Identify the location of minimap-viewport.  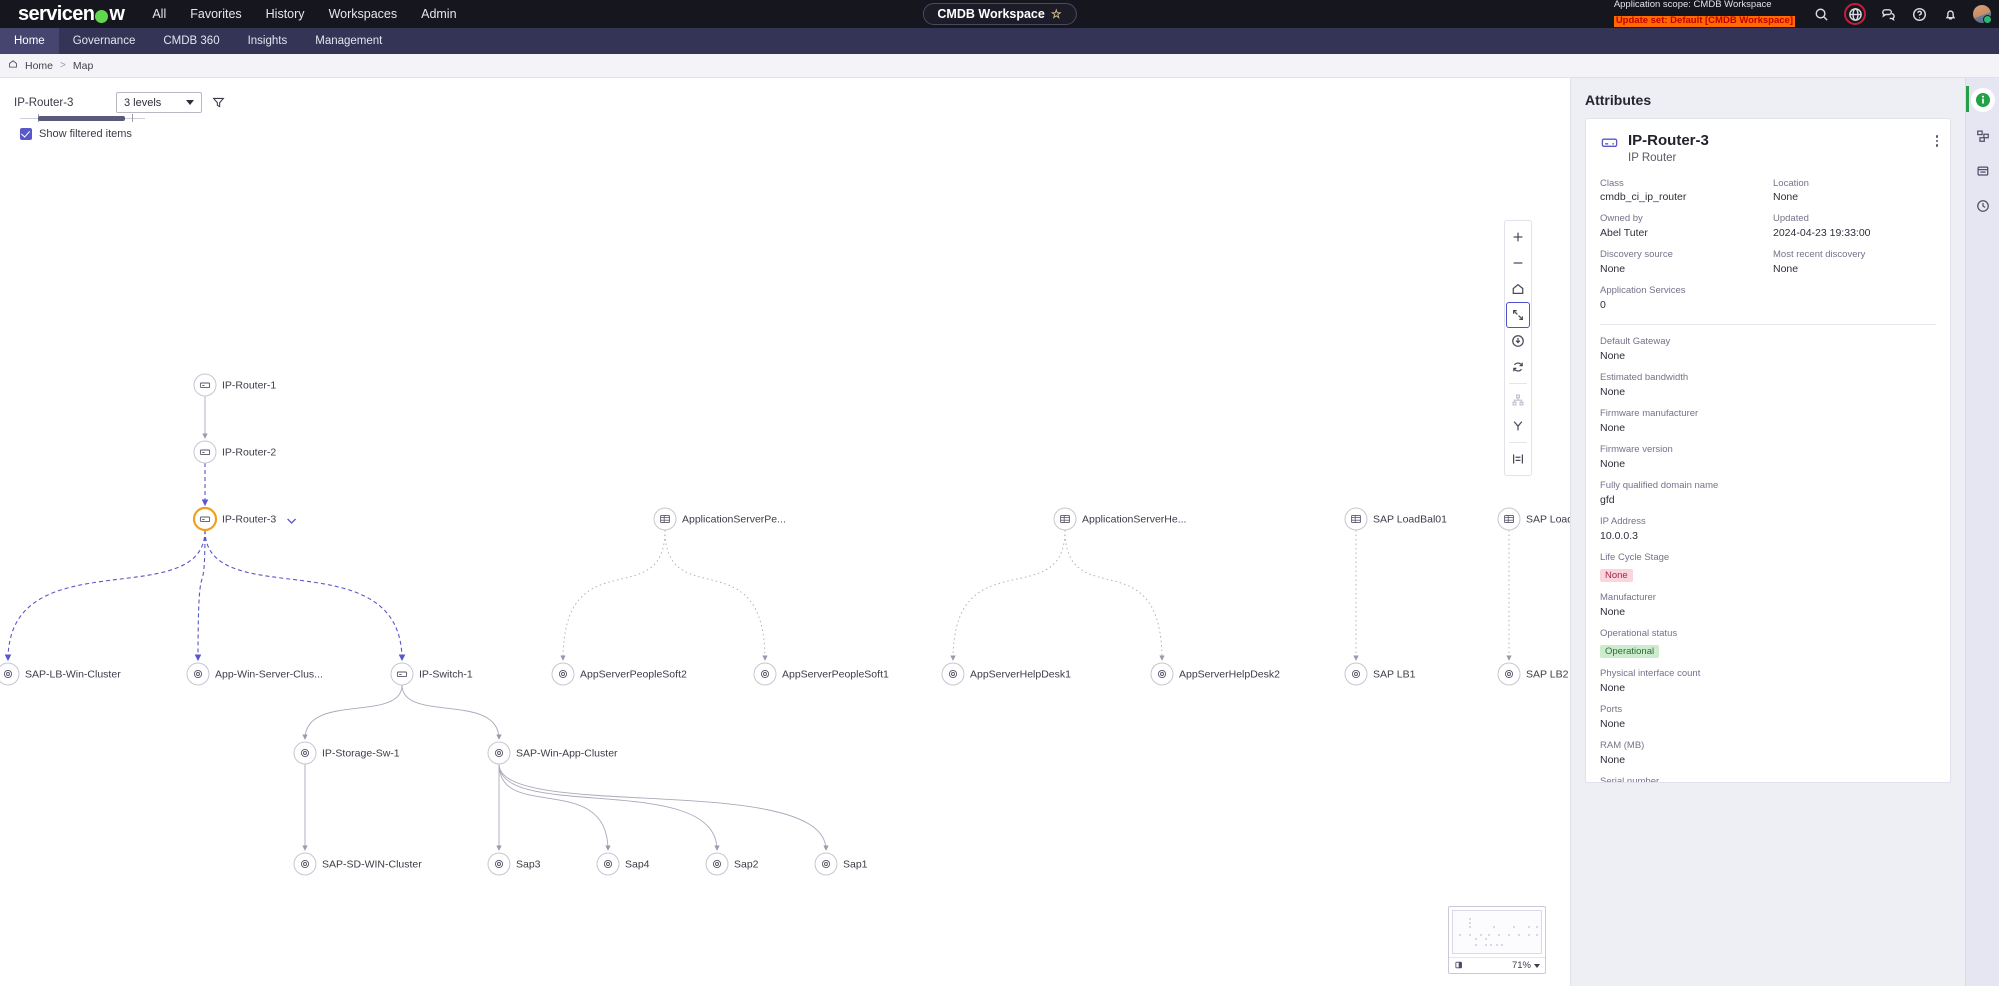
(1497, 932).